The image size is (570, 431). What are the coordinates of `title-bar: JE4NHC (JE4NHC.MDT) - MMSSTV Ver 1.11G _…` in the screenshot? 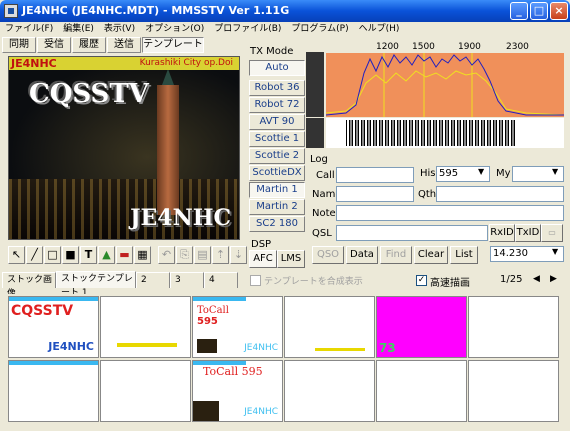 It's located at (285, 11).